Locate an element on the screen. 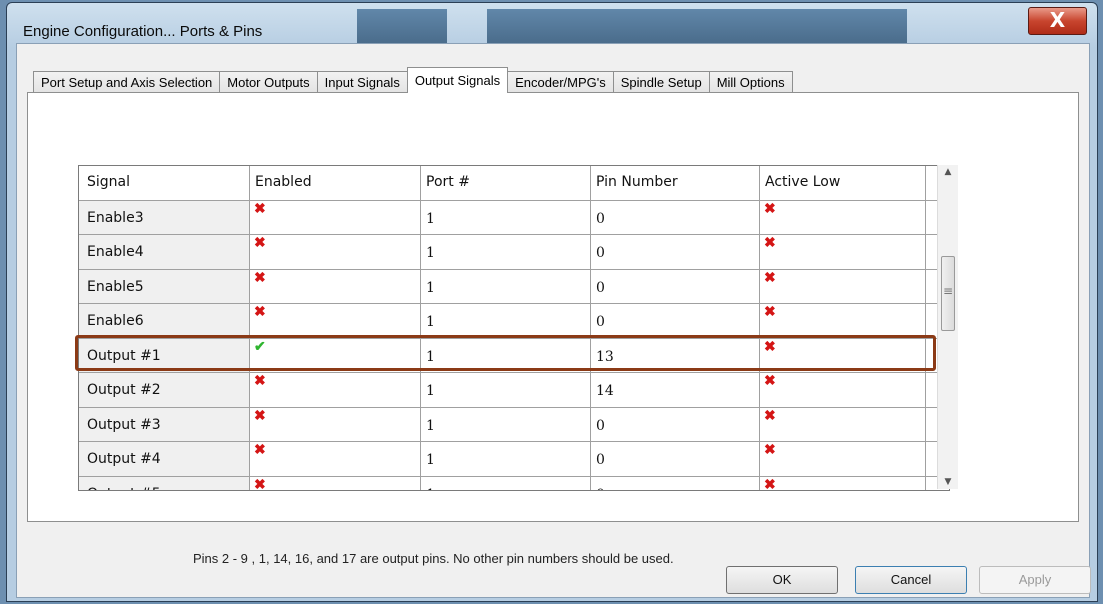 The image size is (1103, 604). tab-port-setup: Port Setup and Axis Selection is located at coordinates (127, 82).